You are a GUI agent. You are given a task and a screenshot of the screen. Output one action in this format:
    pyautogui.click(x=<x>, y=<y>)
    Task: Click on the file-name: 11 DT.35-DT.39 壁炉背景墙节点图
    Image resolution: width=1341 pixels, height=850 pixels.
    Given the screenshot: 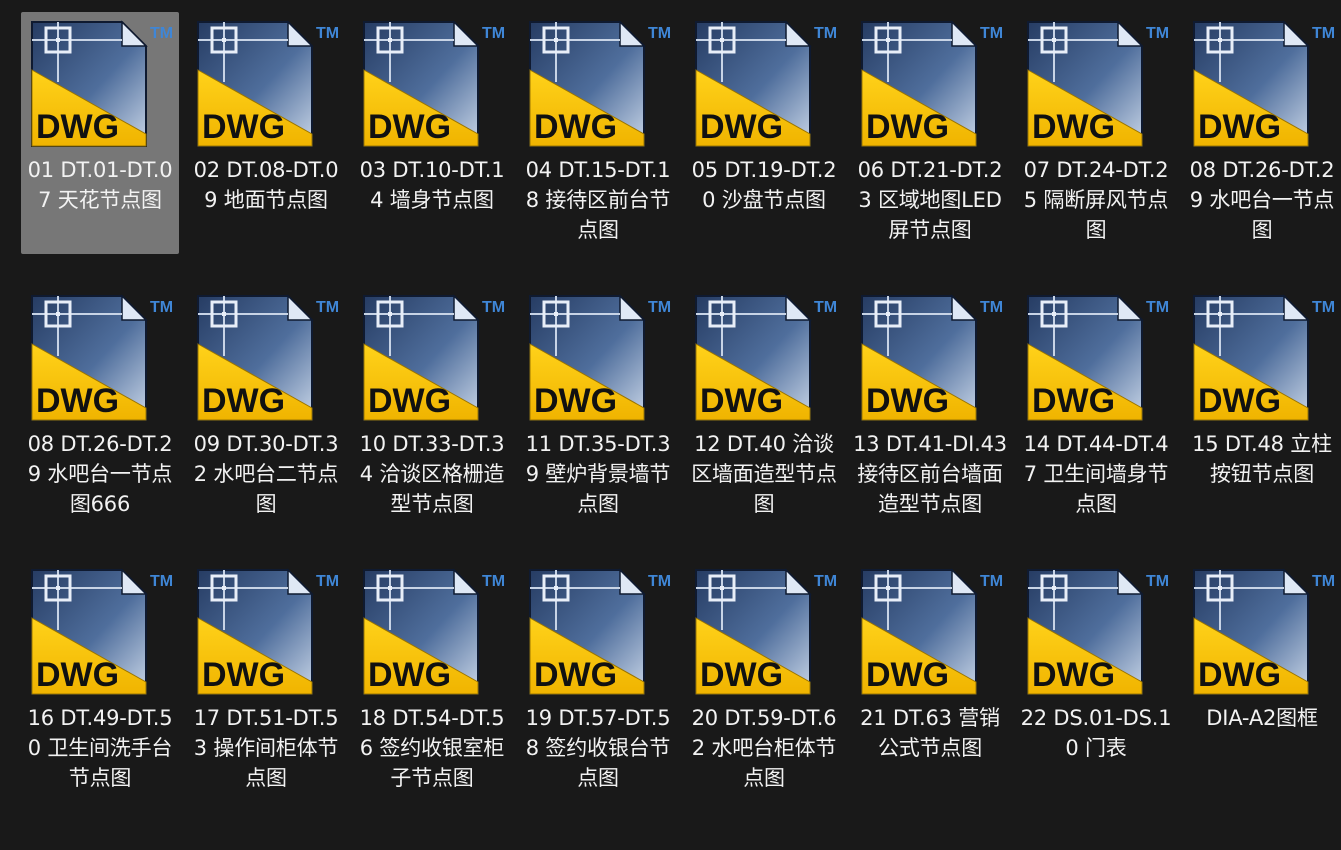 What is the action you would take?
    pyautogui.click(x=598, y=474)
    